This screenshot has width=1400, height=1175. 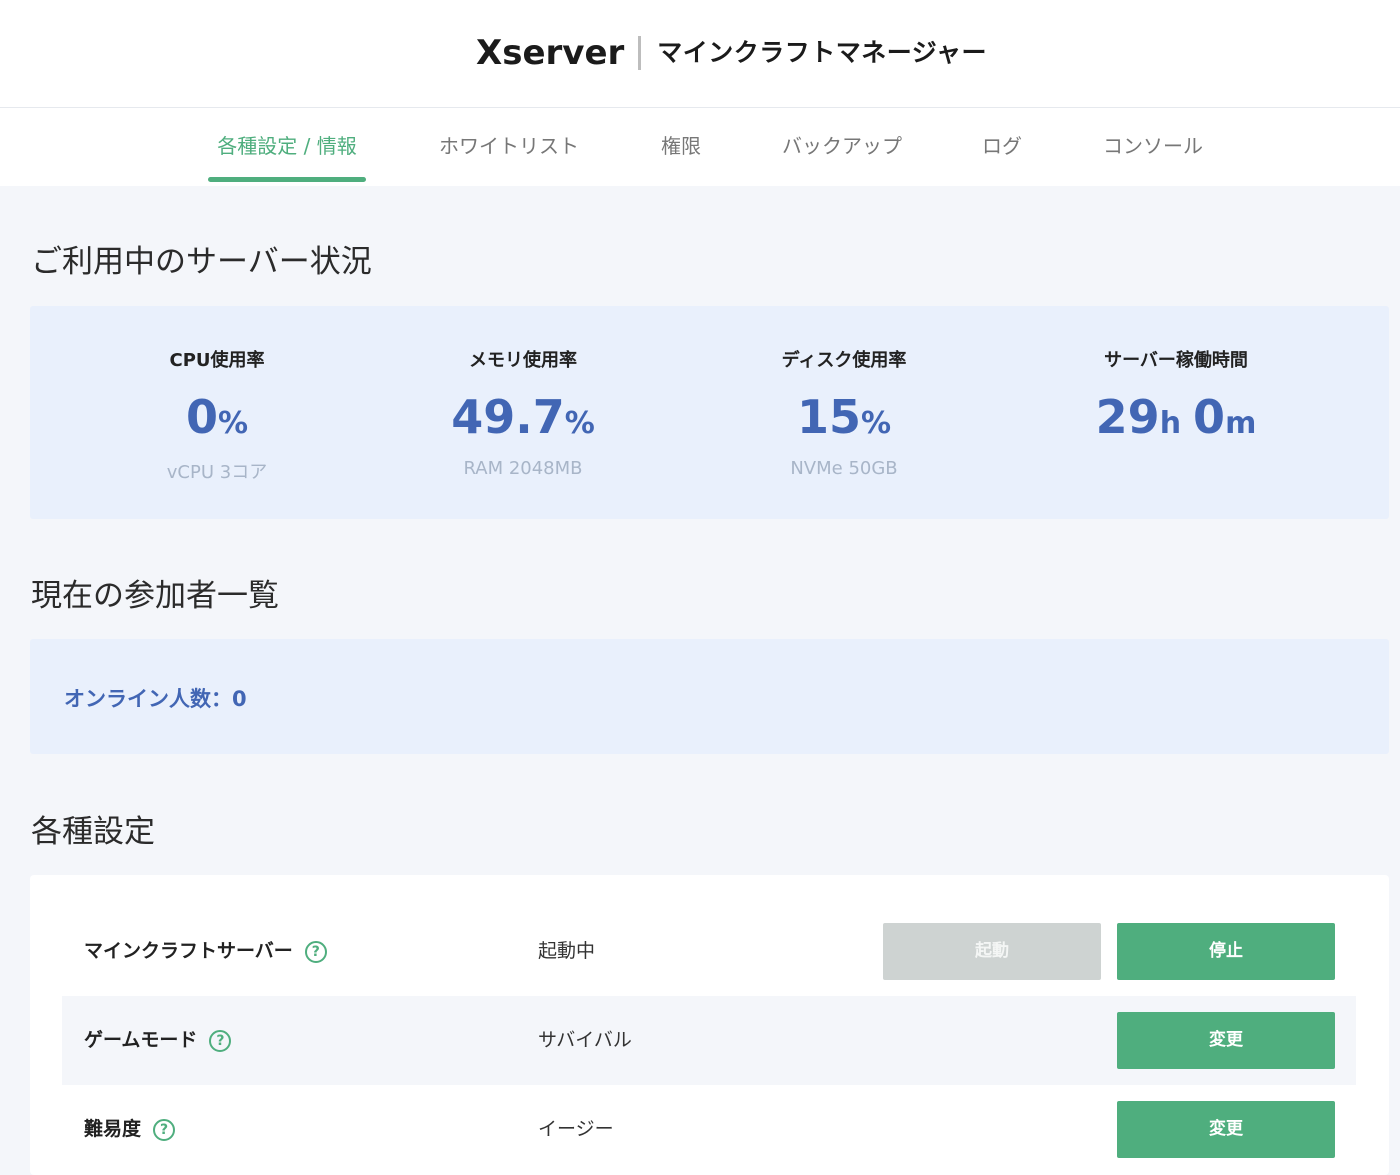 I want to click on disk-stat-sub: NVMe 50GB, so click(x=844, y=468).